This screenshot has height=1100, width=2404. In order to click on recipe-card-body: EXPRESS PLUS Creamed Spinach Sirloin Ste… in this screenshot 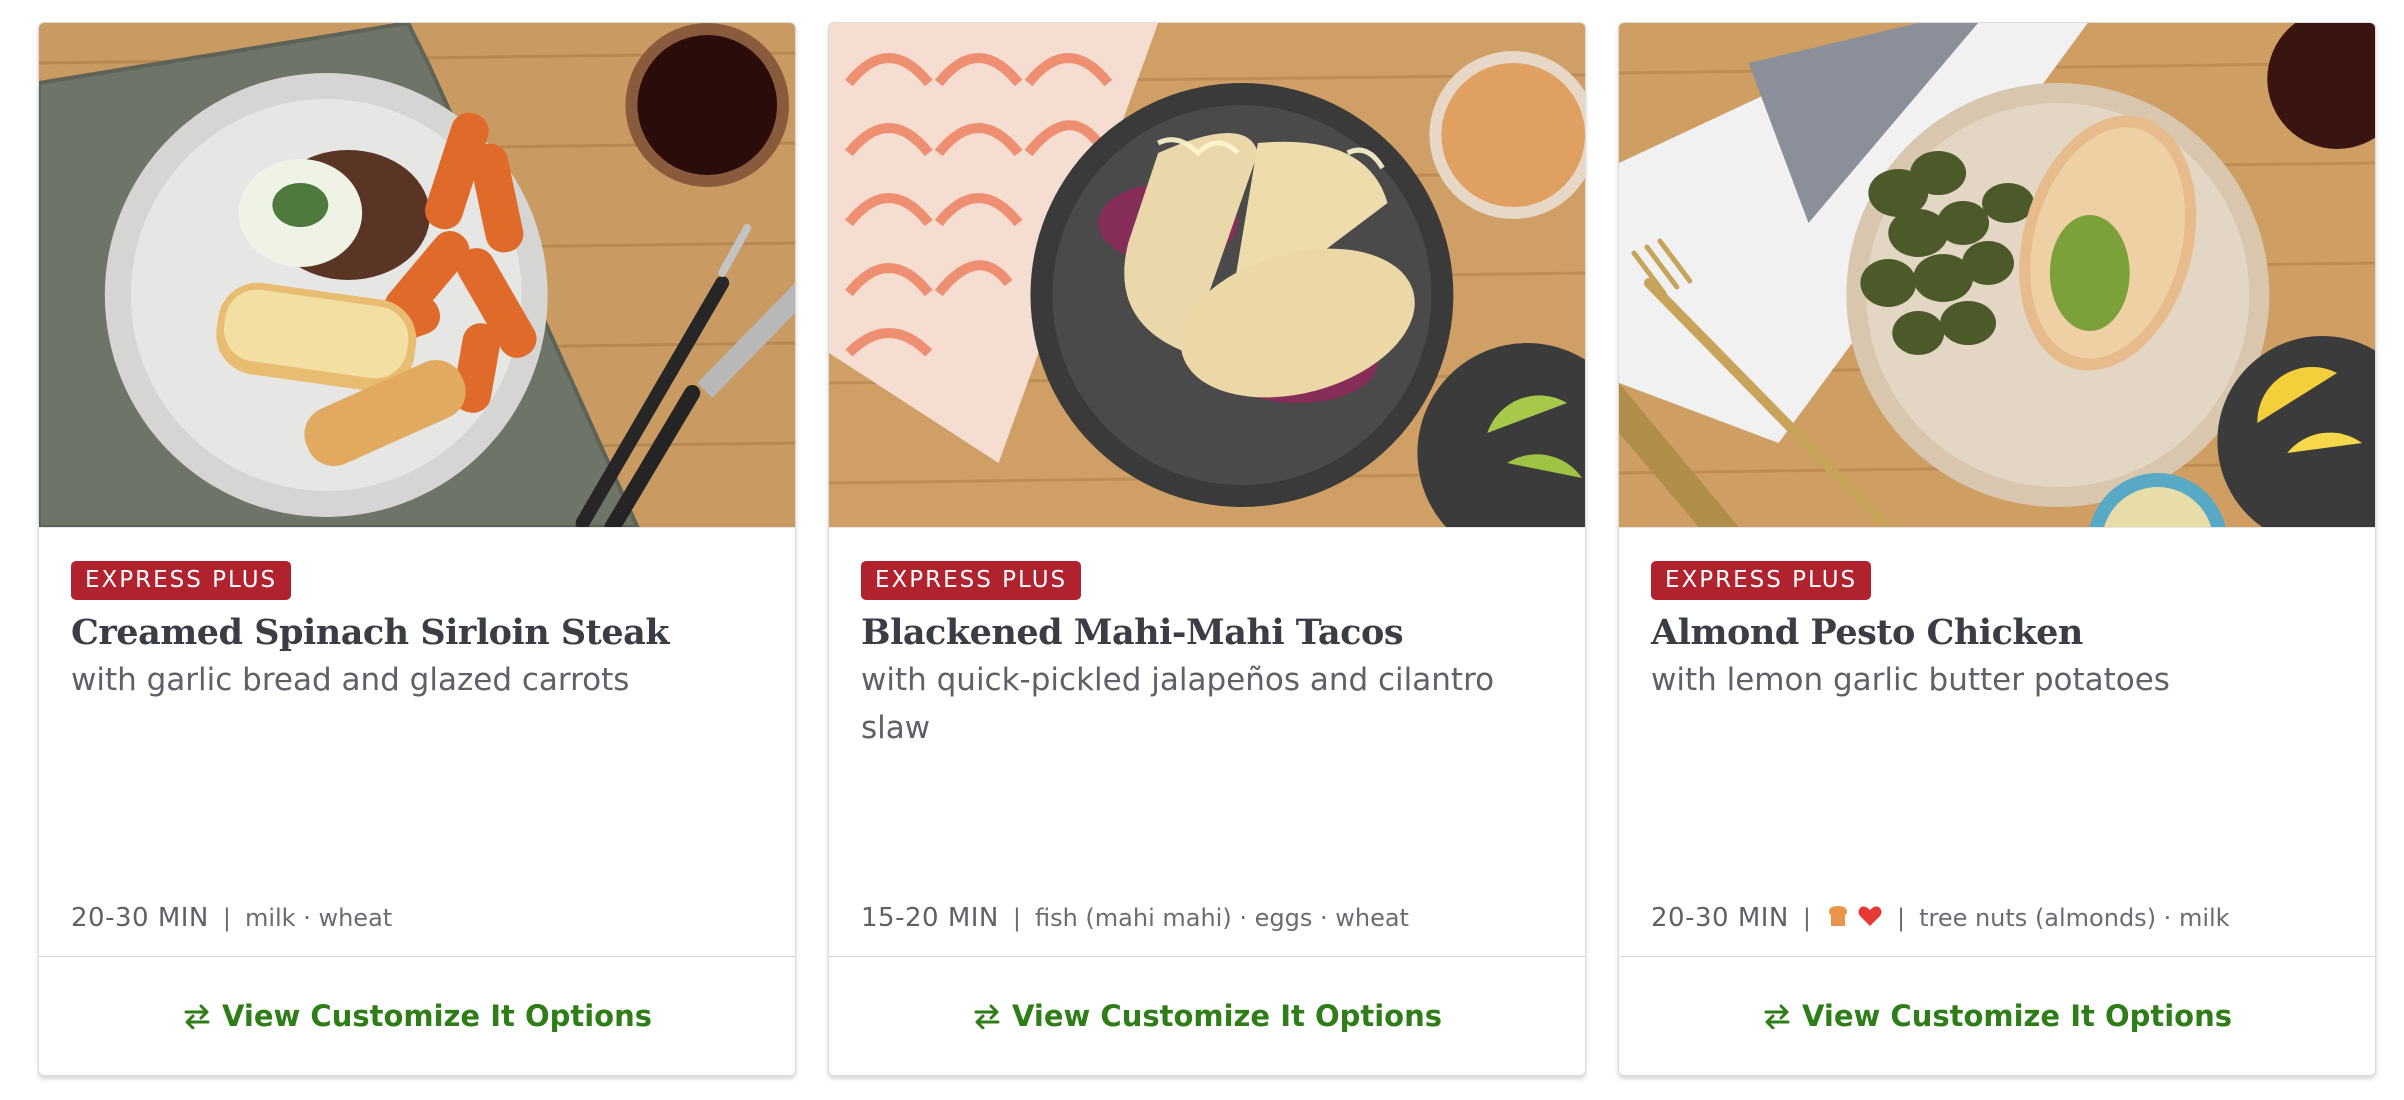, I will do `click(417, 632)`.